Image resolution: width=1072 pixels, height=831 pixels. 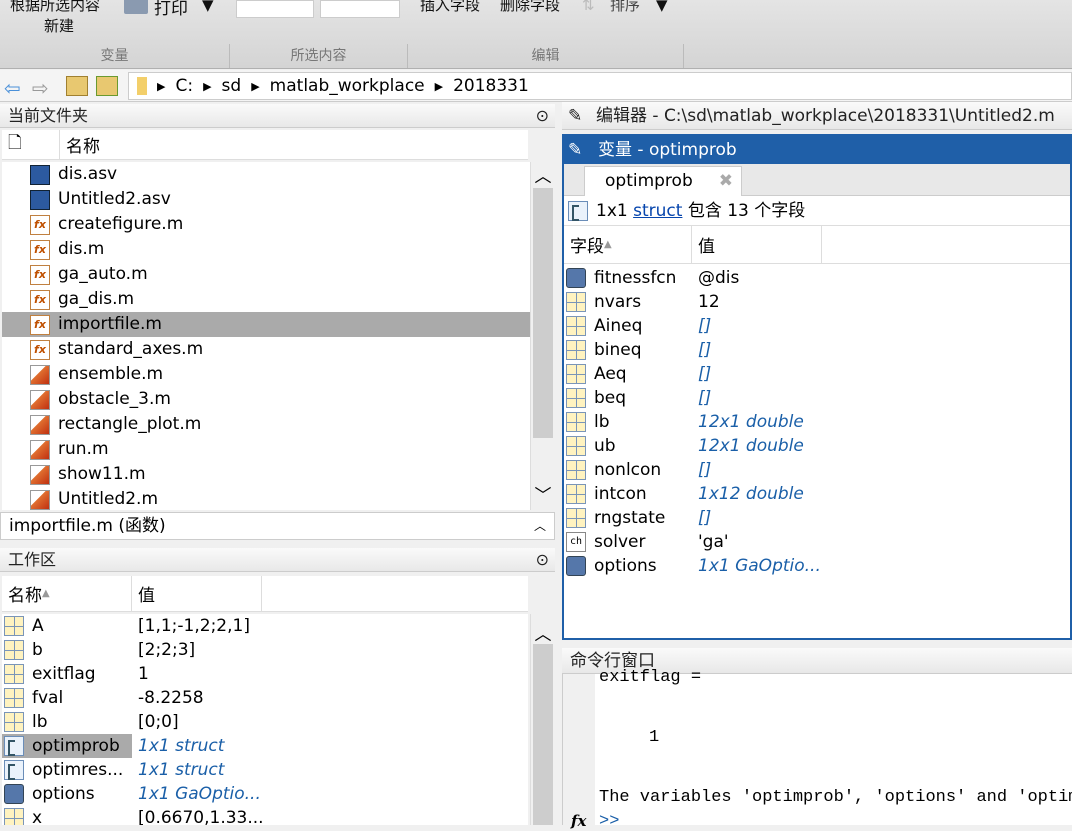 I want to click on delete-field-button: 删除字段, so click(x=530, y=7).